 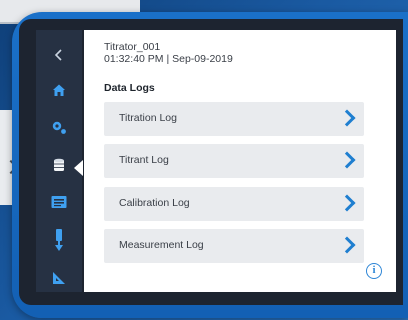 I want to click on nav-home, so click(x=59, y=90).